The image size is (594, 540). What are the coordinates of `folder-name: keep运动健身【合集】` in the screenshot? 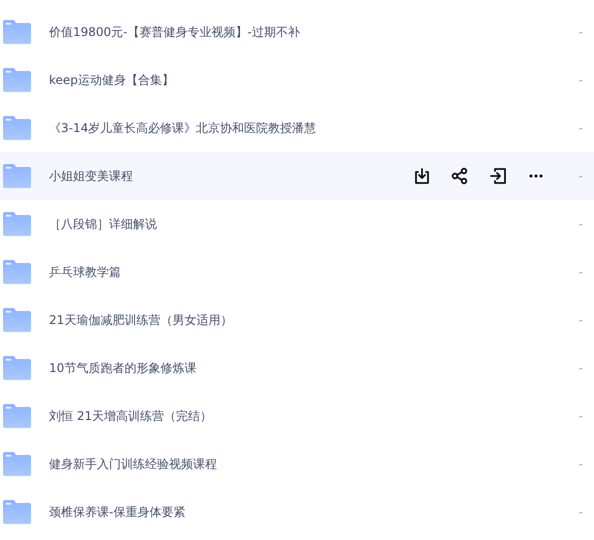 It's located at (314, 80).